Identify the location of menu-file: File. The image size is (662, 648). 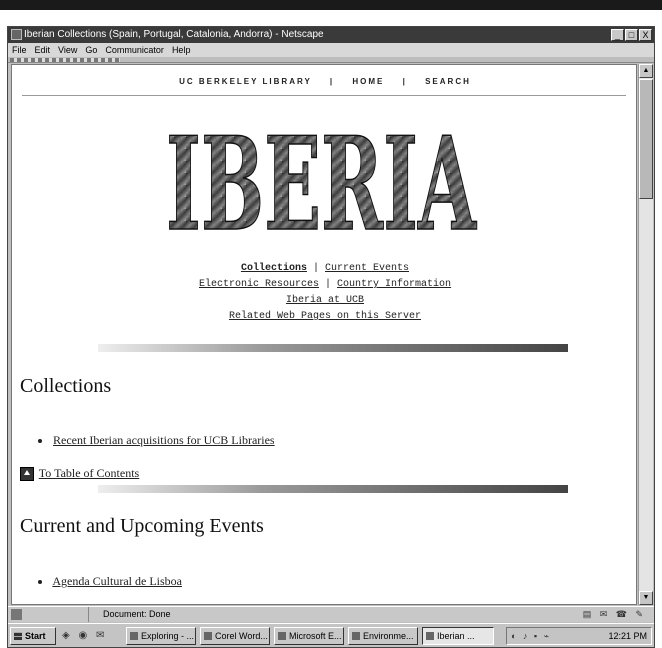
(19, 50).